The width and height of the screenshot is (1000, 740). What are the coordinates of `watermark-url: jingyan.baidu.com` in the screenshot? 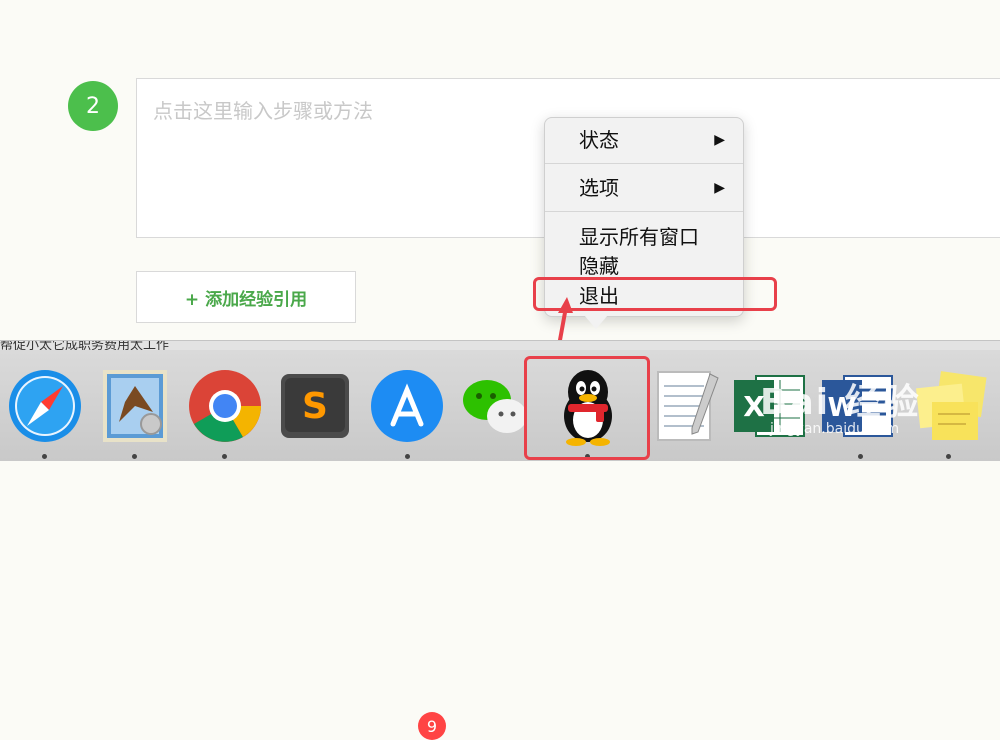 It's located at (835, 429).